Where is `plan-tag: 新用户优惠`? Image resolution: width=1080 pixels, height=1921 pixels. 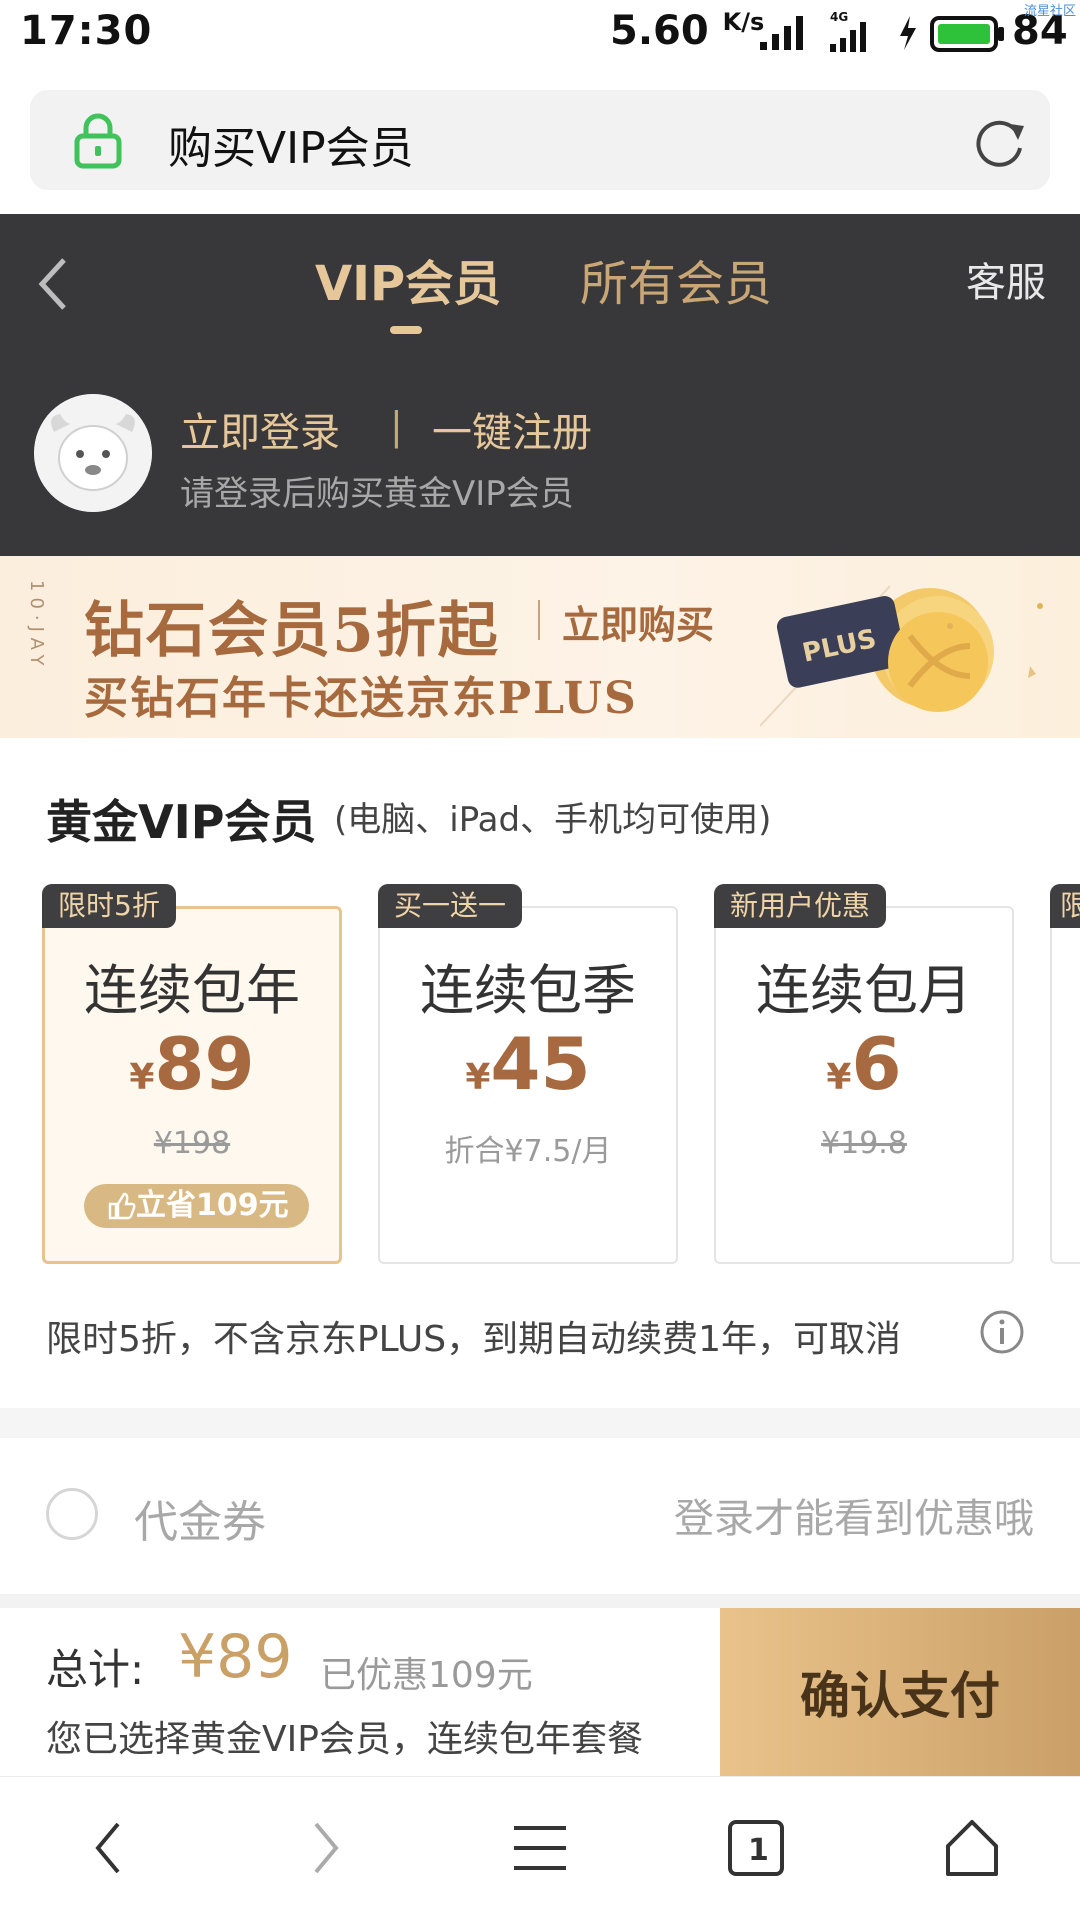
plan-tag: 新用户优惠 is located at coordinates (800, 906).